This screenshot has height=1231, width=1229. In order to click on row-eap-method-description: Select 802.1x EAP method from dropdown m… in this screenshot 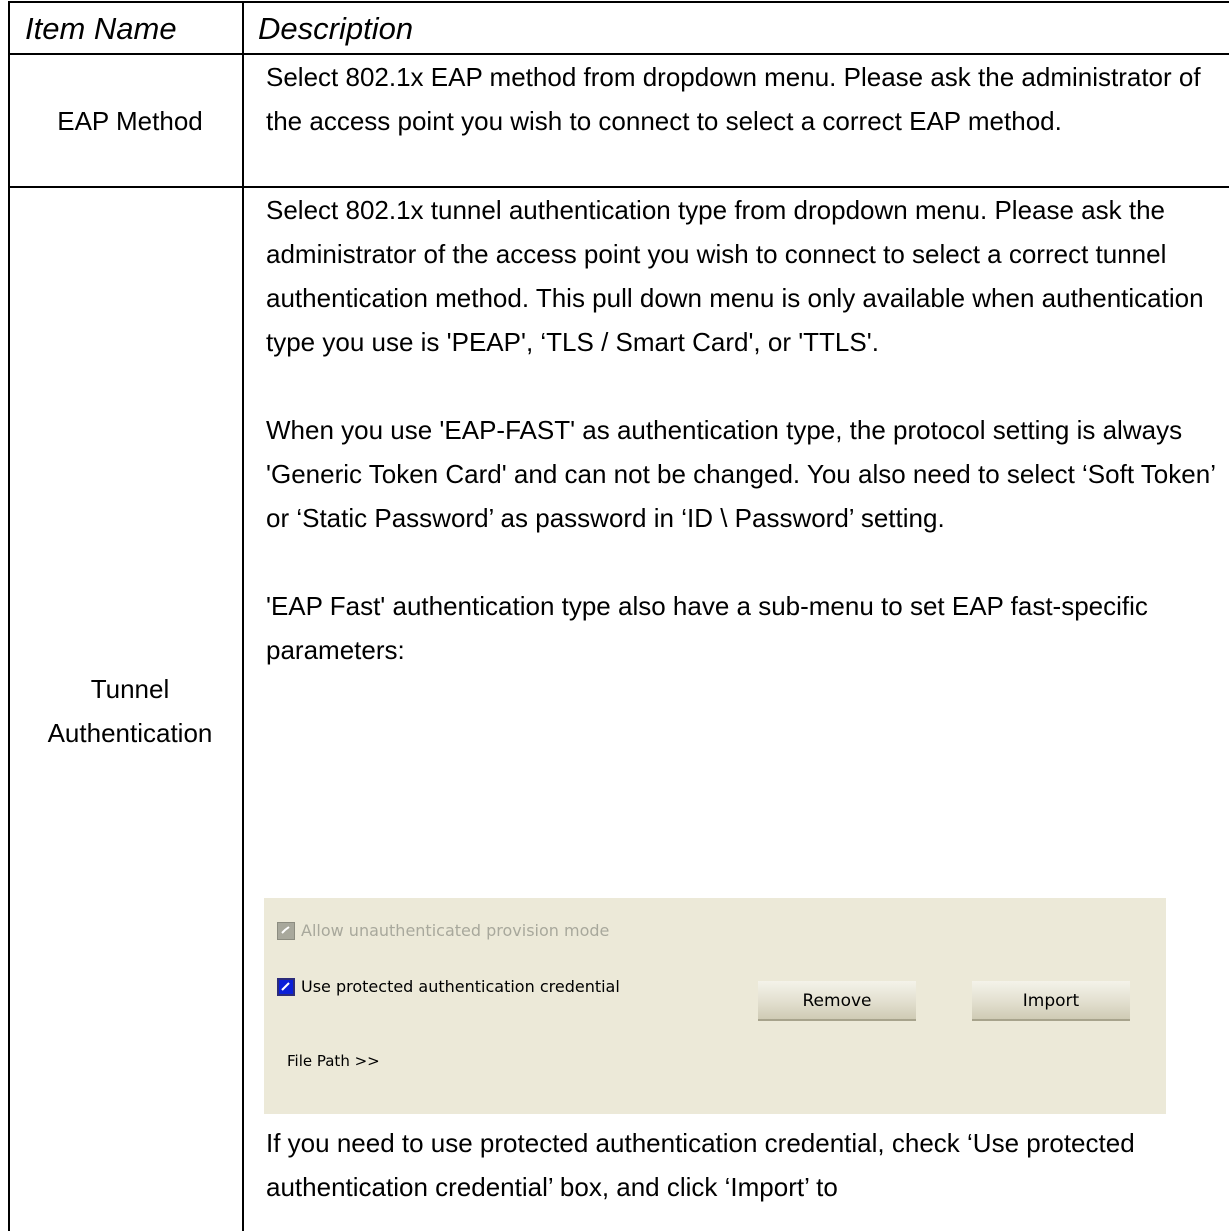, I will do `click(733, 99)`.